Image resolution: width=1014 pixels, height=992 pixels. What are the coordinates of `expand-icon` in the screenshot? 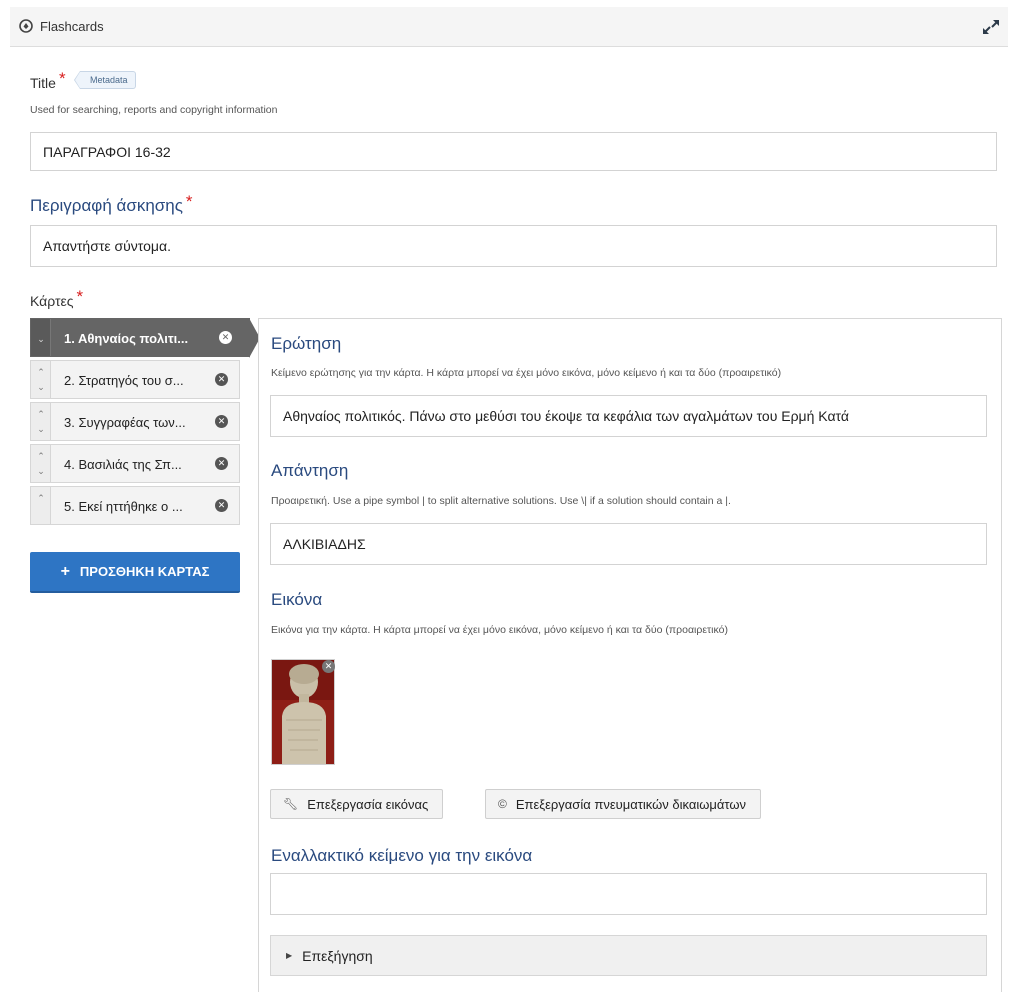 It's located at (991, 27).